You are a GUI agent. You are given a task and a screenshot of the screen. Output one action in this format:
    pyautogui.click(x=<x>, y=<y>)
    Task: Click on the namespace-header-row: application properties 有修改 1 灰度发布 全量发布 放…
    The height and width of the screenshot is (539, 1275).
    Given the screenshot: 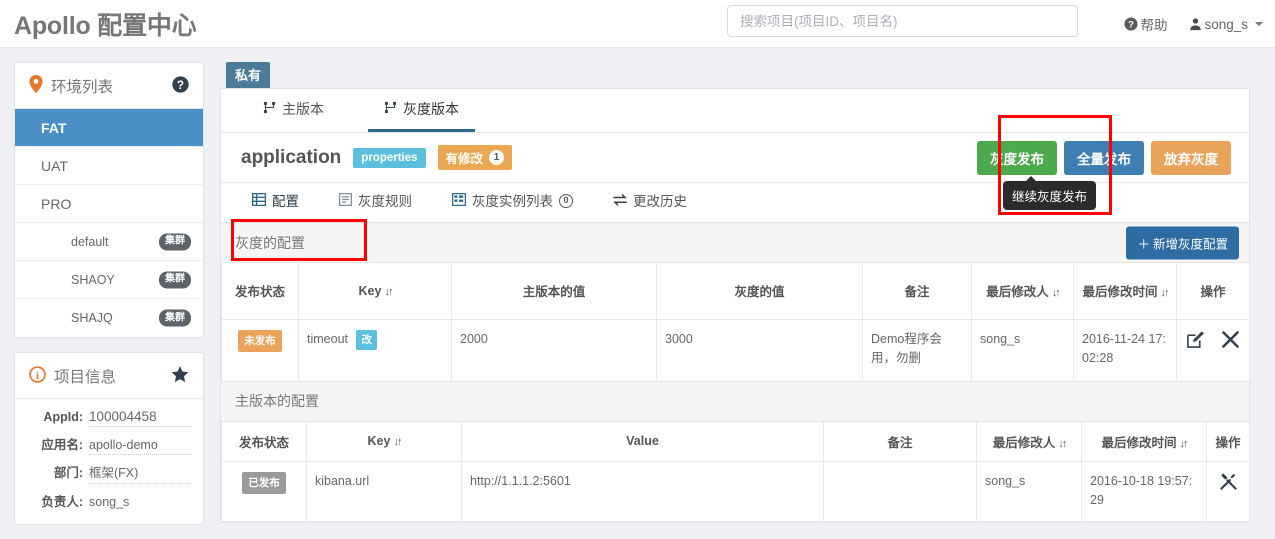 What is the action you would take?
    pyautogui.click(x=735, y=165)
    